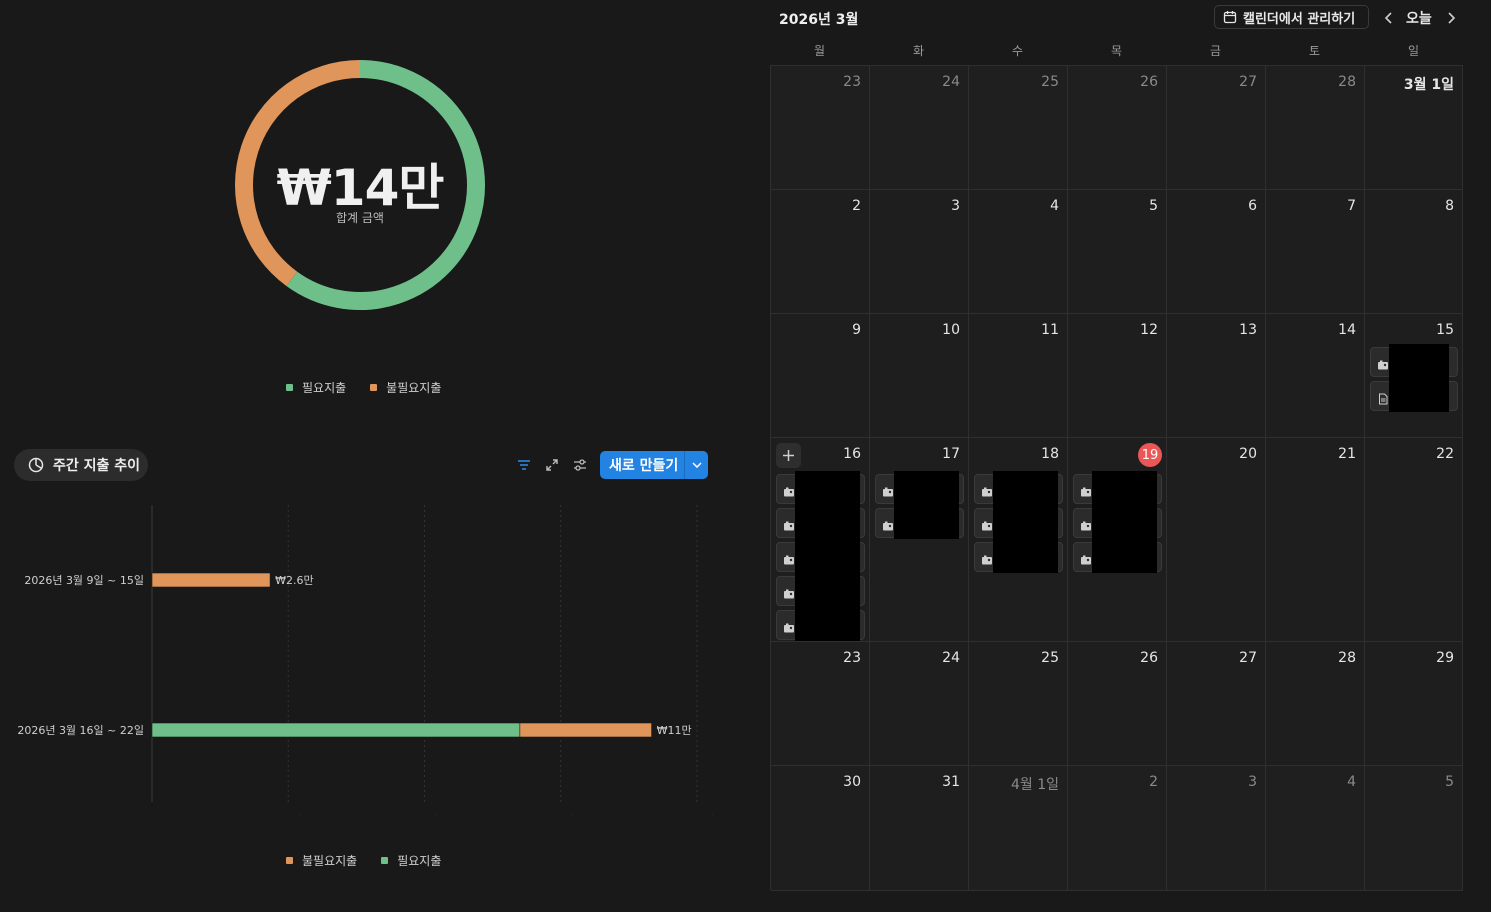  What do you see at coordinates (1414, 128) in the screenshot?
I see `calendar-day-cell: 3월 1일` at bounding box center [1414, 128].